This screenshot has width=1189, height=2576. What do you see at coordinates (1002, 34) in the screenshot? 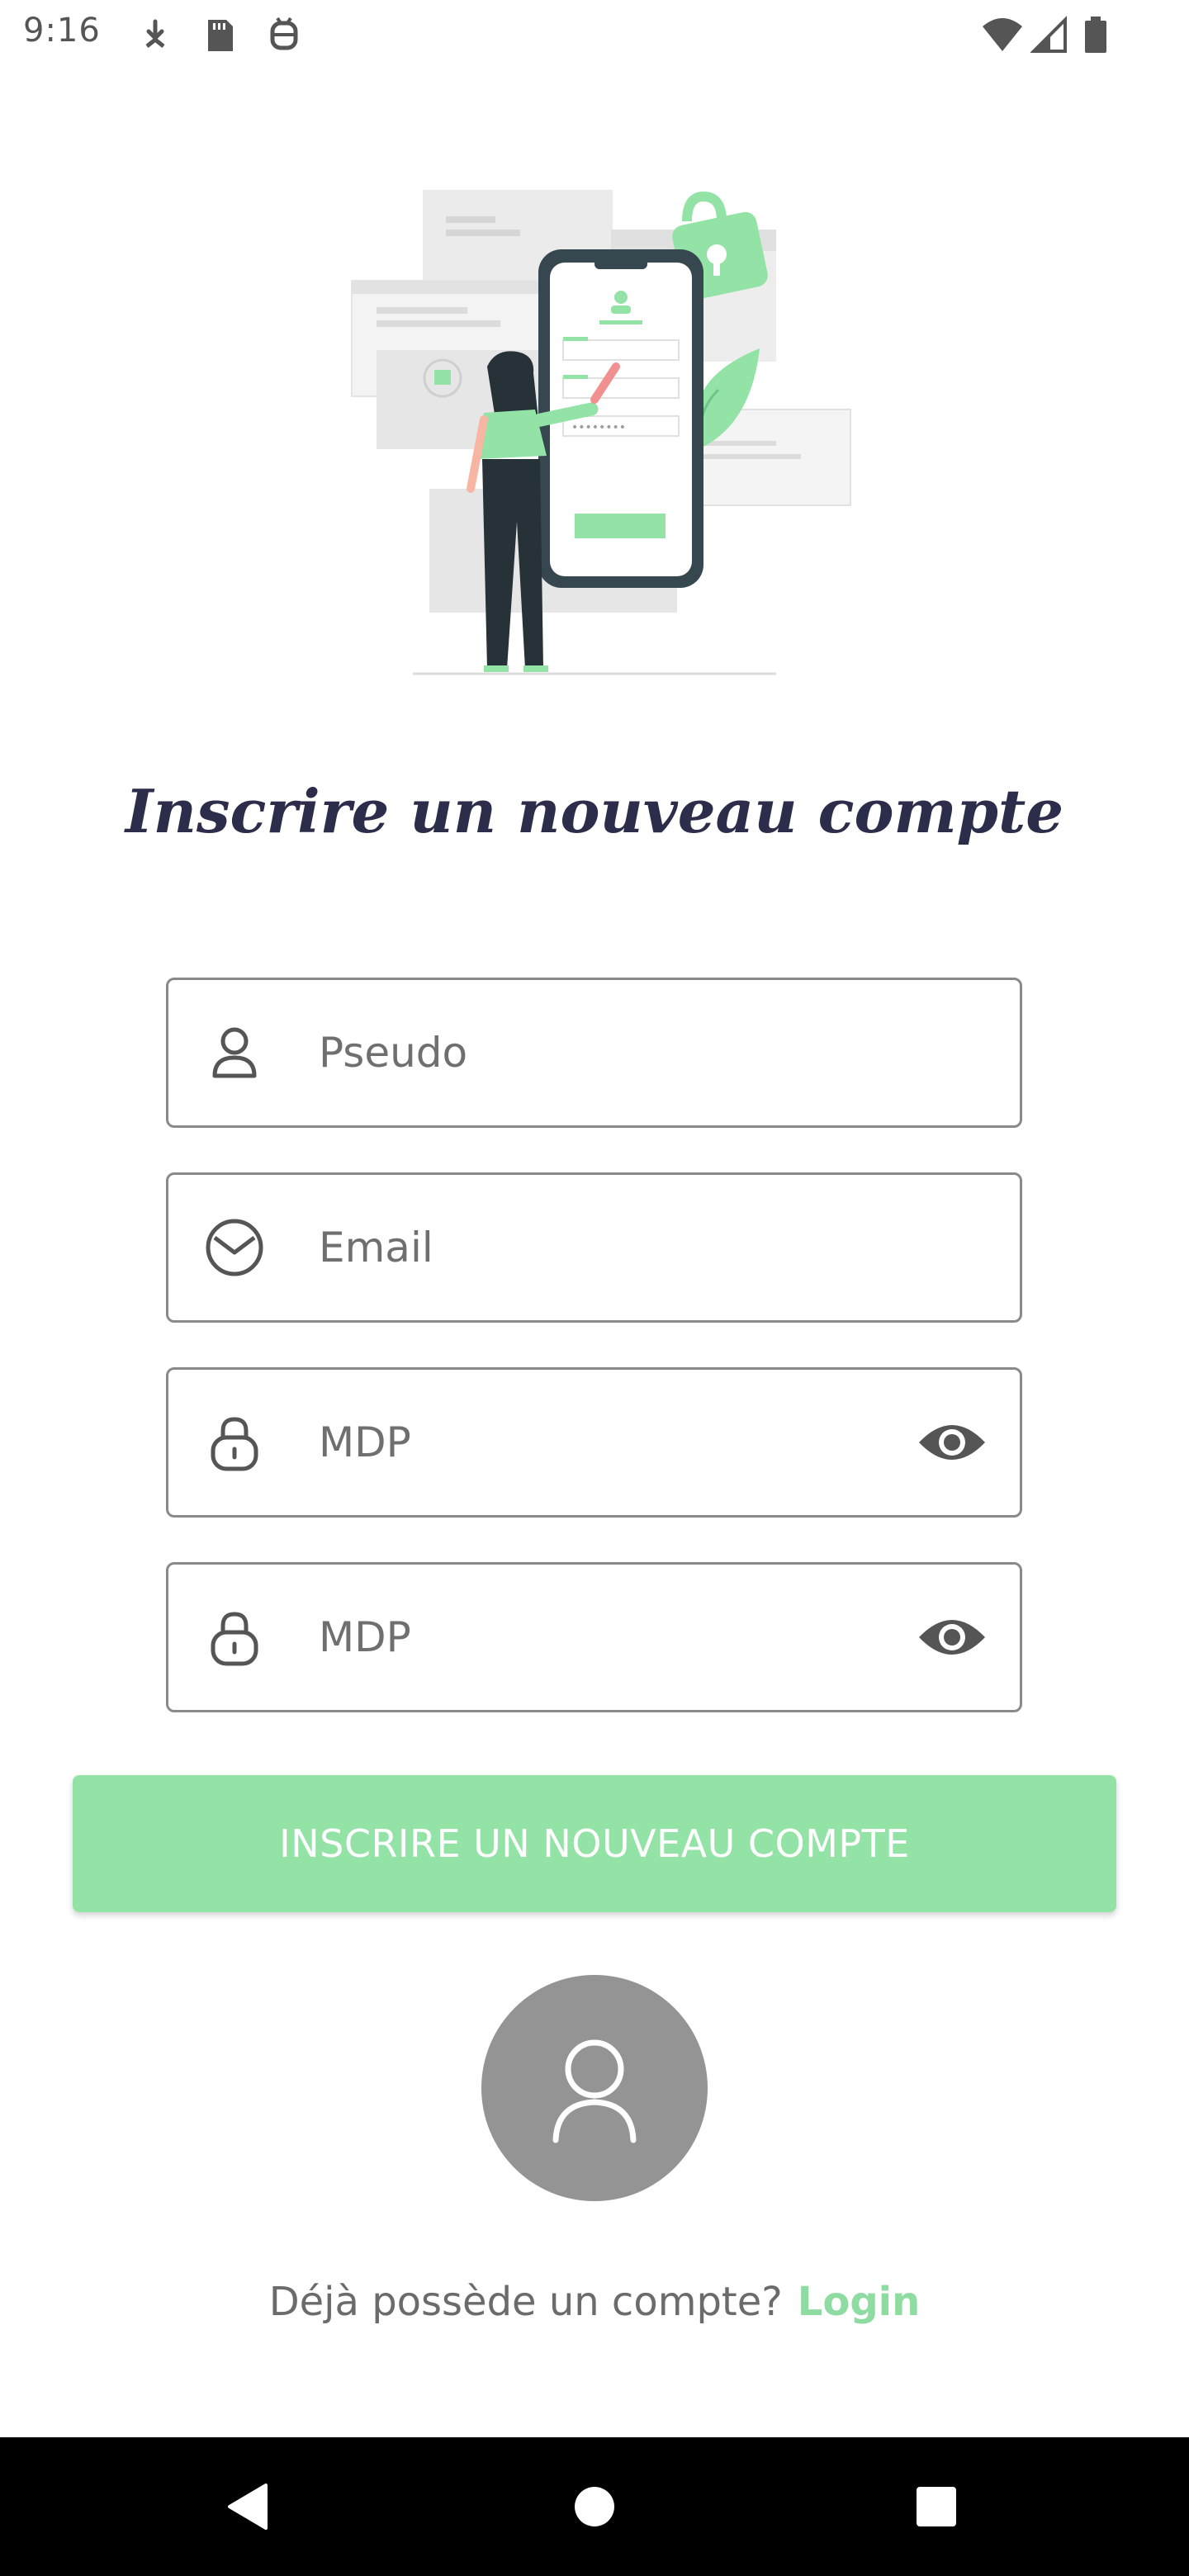
I see `wifi-icon` at bounding box center [1002, 34].